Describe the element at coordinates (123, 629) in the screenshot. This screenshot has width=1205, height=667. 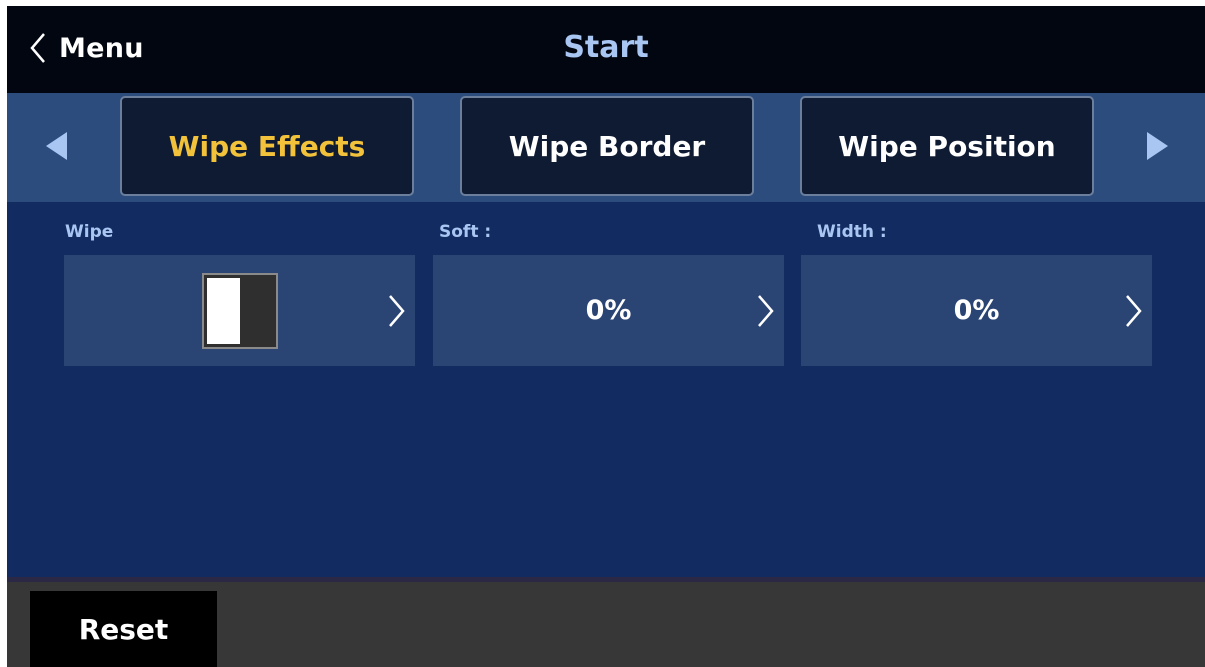
I see `reset-button: Reset` at that location.